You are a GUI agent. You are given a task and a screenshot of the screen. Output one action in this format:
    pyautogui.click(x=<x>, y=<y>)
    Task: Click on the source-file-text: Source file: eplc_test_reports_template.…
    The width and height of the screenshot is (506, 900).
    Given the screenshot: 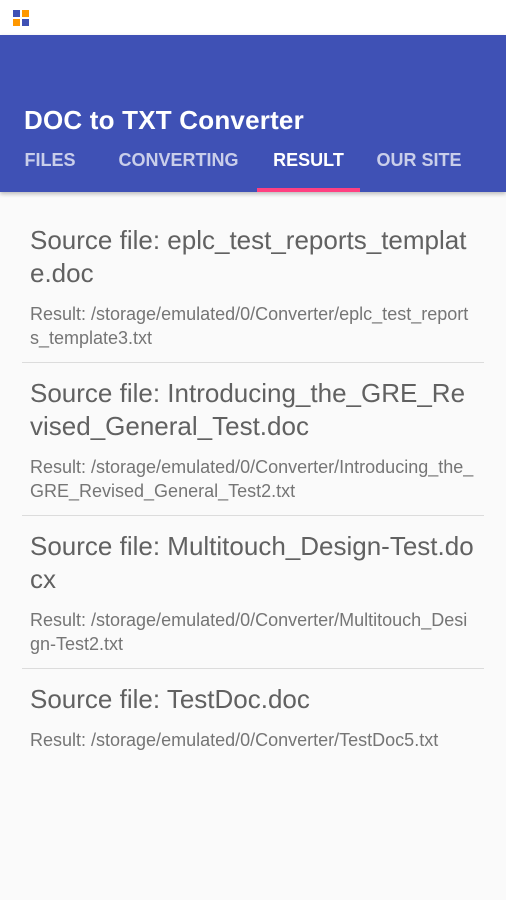 What is the action you would take?
    pyautogui.click(x=248, y=256)
    